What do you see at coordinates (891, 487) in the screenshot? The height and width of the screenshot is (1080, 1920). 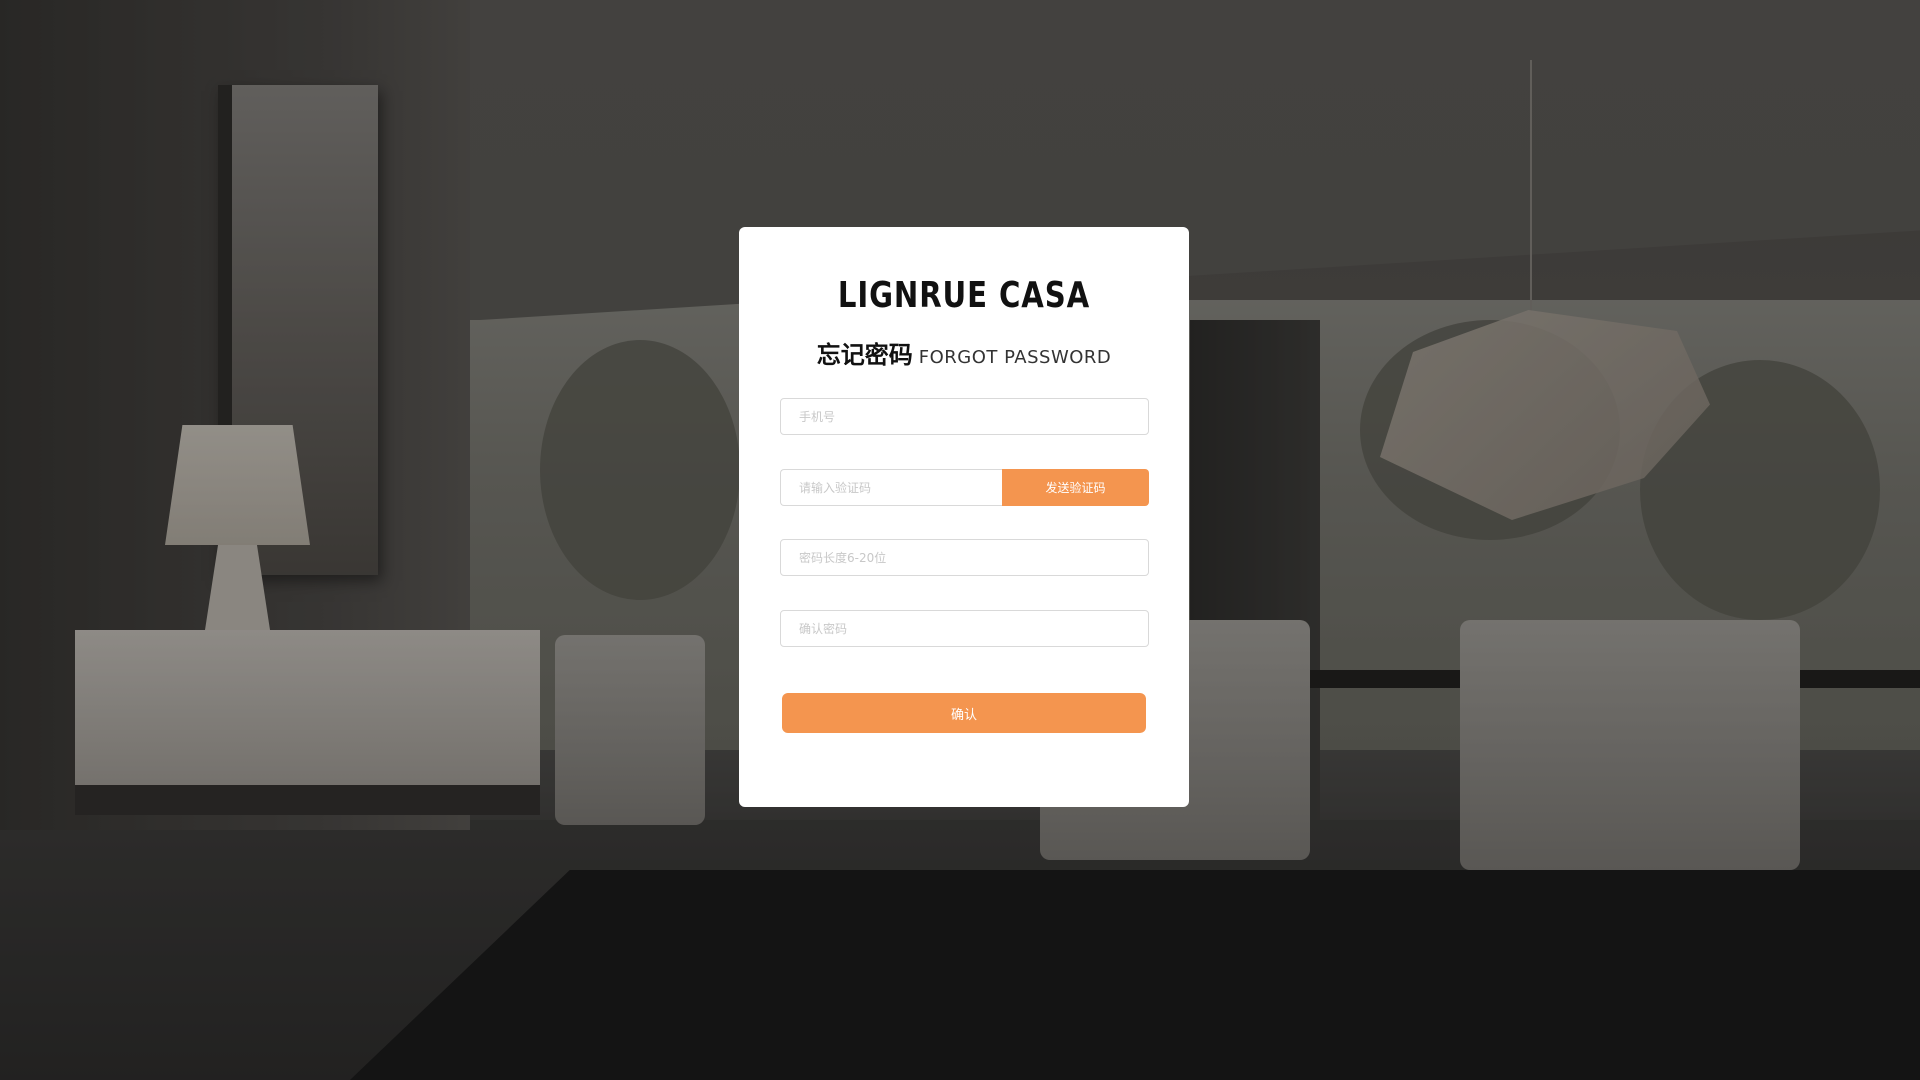 I see `verification-code-input` at bounding box center [891, 487].